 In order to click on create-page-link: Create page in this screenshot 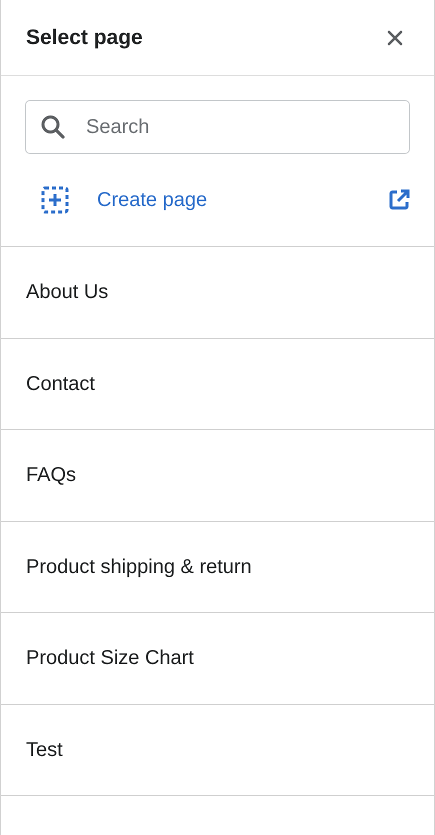, I will do `click(124, 200)`.